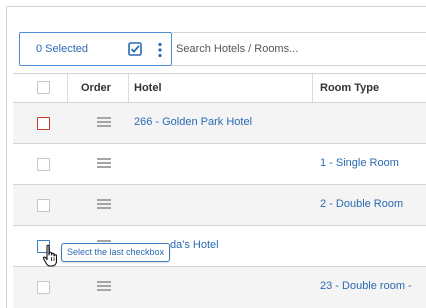 Image resolution: width=426 pixels, height=308 pixels. I want to click on hand-pointer-icon, so click(50, 255).